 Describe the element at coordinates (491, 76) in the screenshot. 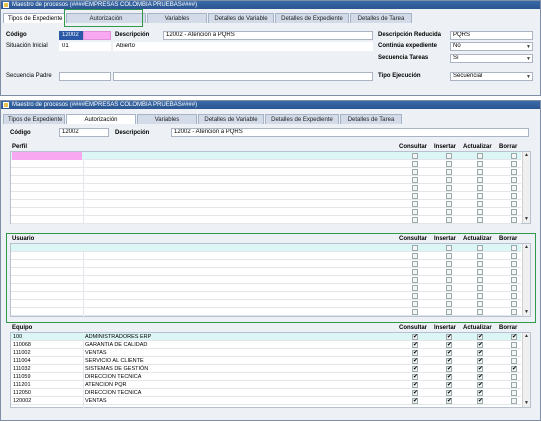

I see `back-tipo-ejecucion-select: Secuencial ▼` at that location.